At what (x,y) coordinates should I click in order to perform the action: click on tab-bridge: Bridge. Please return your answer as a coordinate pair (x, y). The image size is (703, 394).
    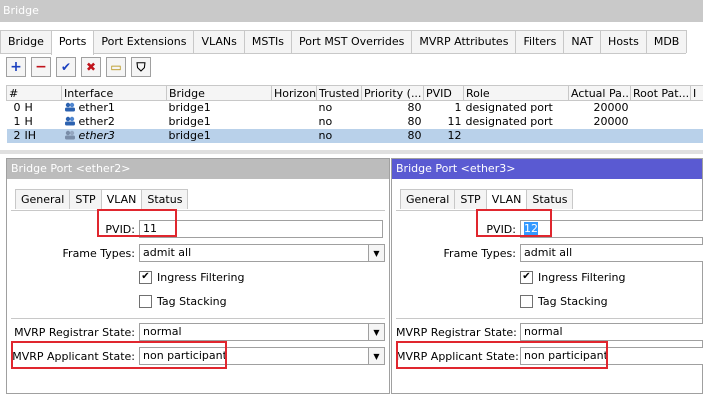
    Looking at the image, I should click on (26, 41).